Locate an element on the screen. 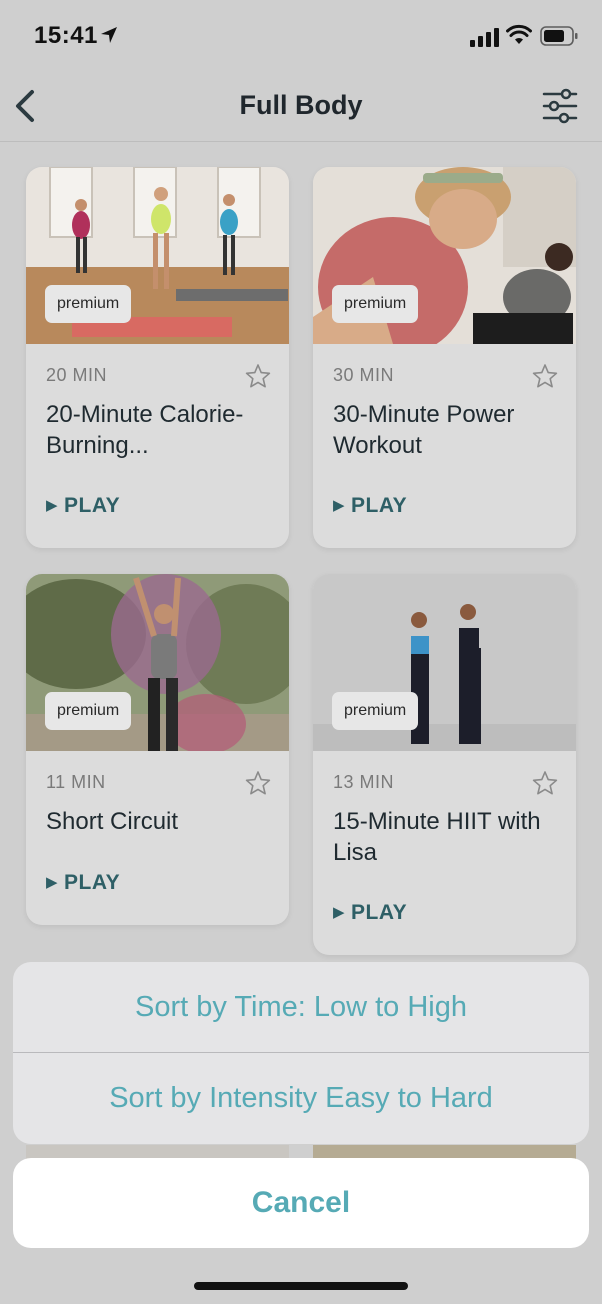 The width and height of the screenshot is (602, 1304). home-indicator is located at coordinates (301, 1286).